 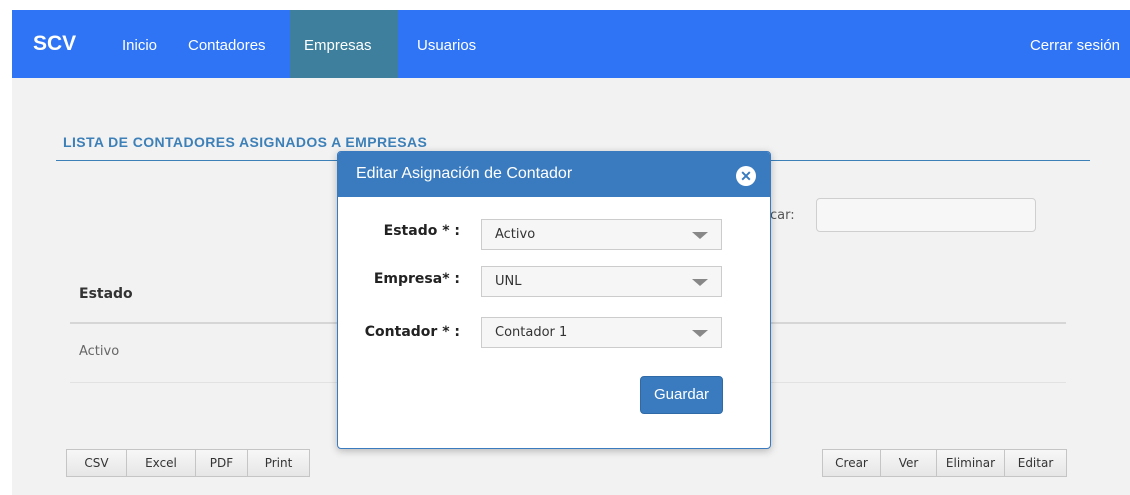 I want to click on nav-inicio: Inicio, so click(x=139, y=44).